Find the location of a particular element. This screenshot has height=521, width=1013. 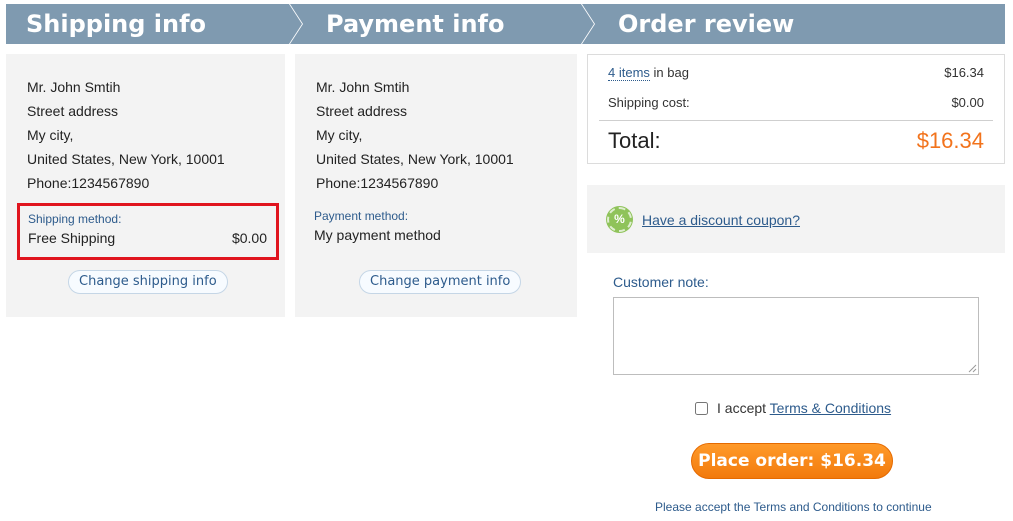

customer-note-label: Customer note: is located at coordinates (661, 282).